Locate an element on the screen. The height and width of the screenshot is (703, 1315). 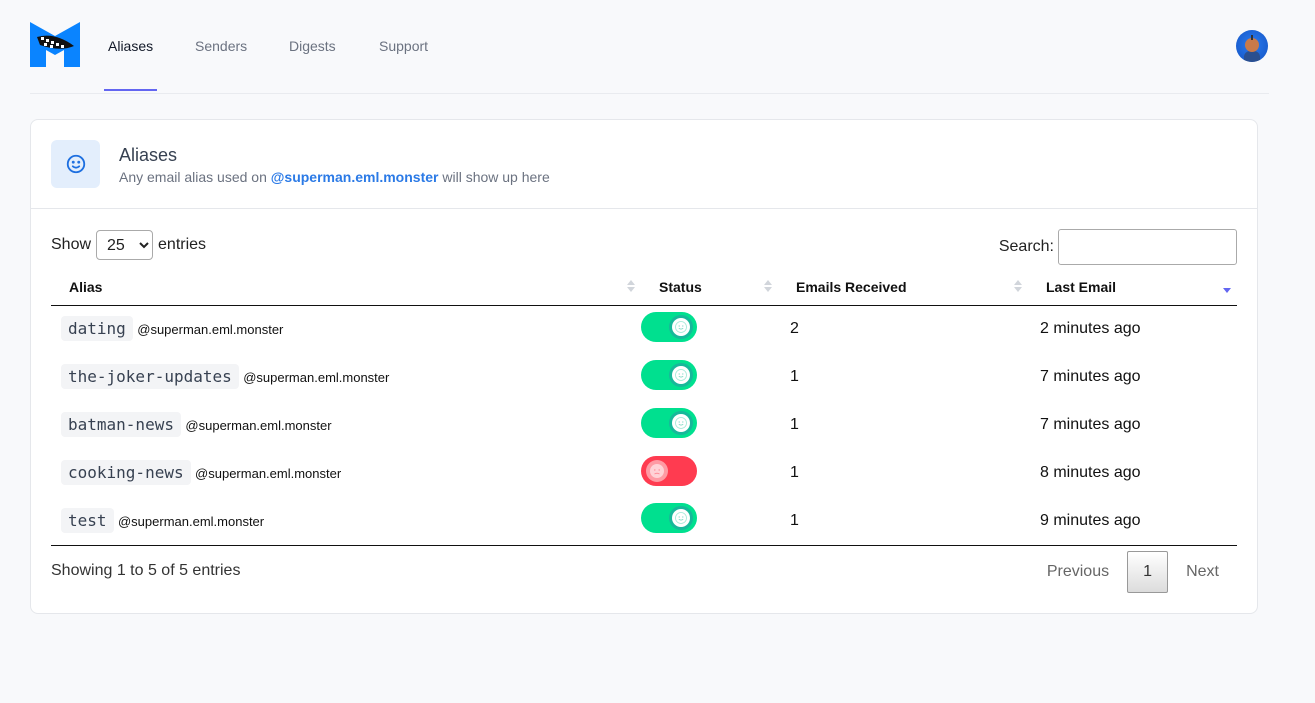
header-icon-box is located at coordinates (75, 164).